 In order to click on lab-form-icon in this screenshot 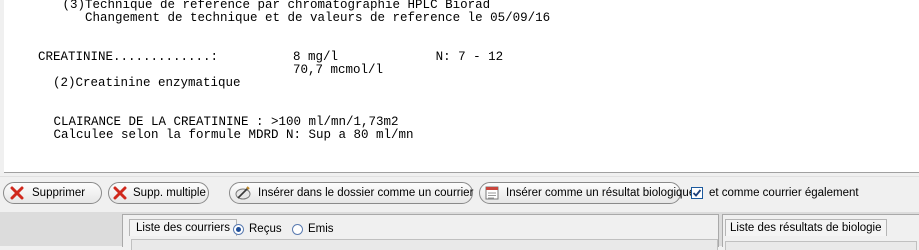, I will do `click(492, 193)`.